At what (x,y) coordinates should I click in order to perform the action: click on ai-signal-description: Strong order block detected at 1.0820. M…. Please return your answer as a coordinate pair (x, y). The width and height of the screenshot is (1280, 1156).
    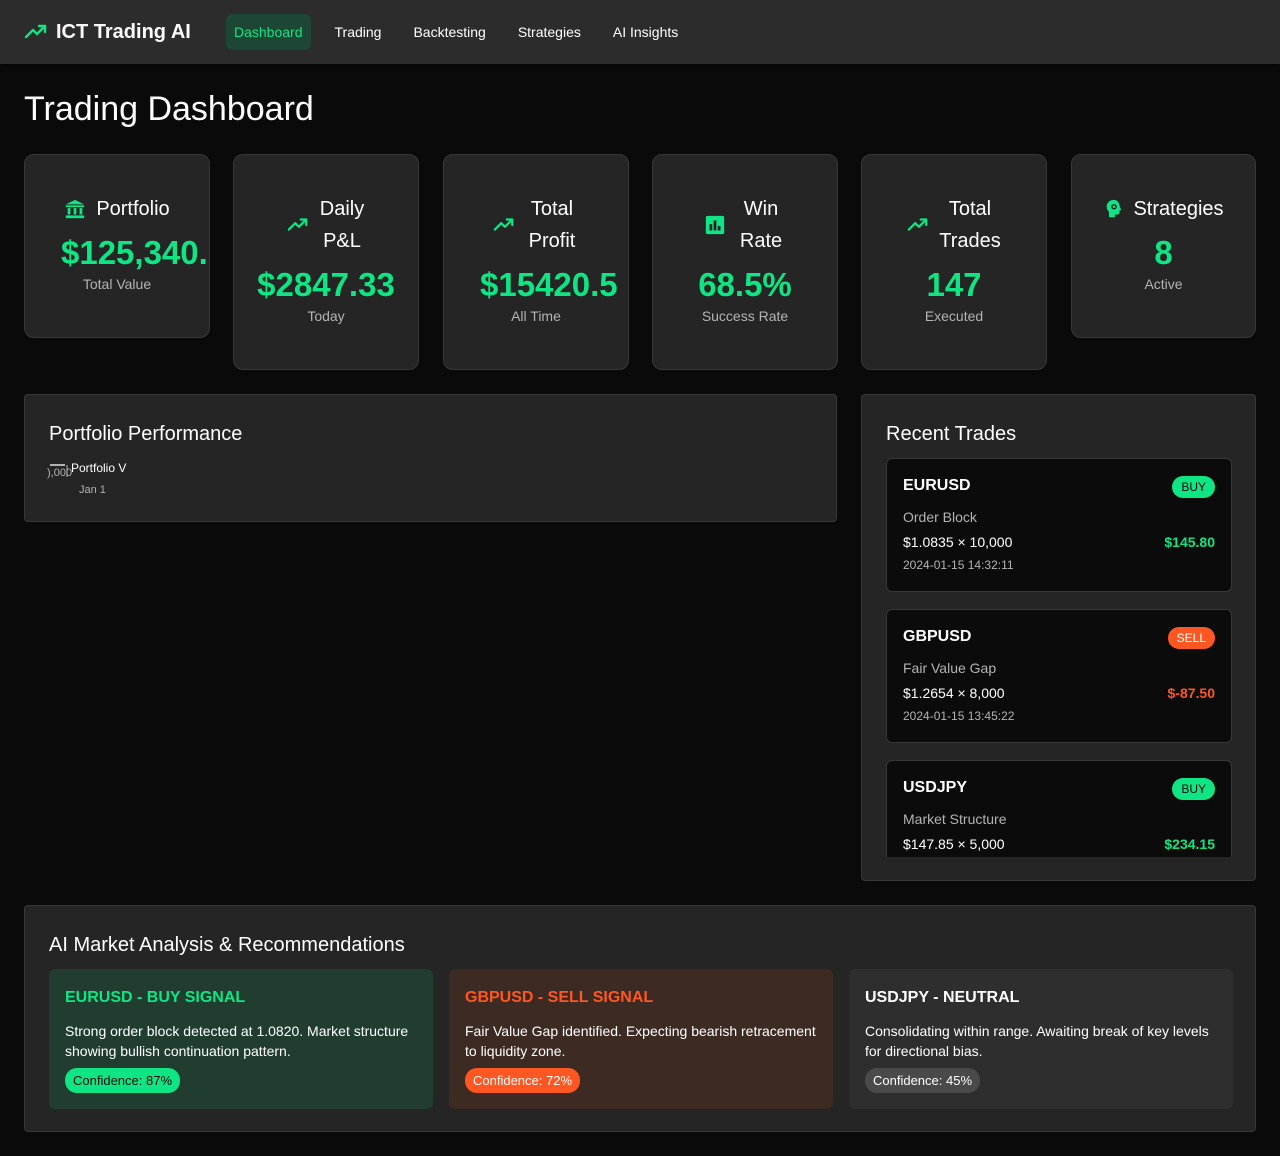
    Looking at the image, I should click on (237, 1041).